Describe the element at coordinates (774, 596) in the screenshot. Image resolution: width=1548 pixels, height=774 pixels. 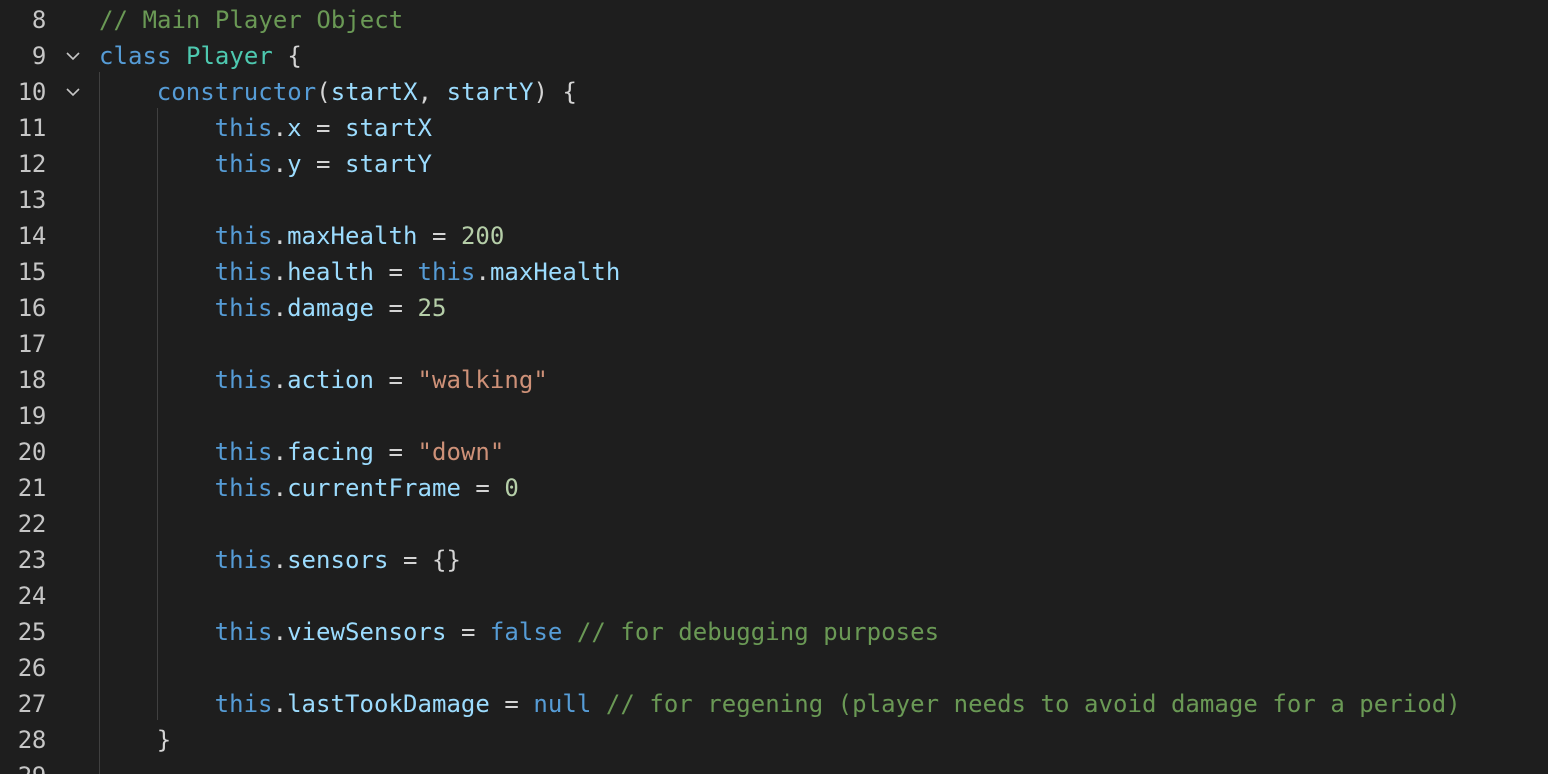
I see `code-line: 24` at that location.